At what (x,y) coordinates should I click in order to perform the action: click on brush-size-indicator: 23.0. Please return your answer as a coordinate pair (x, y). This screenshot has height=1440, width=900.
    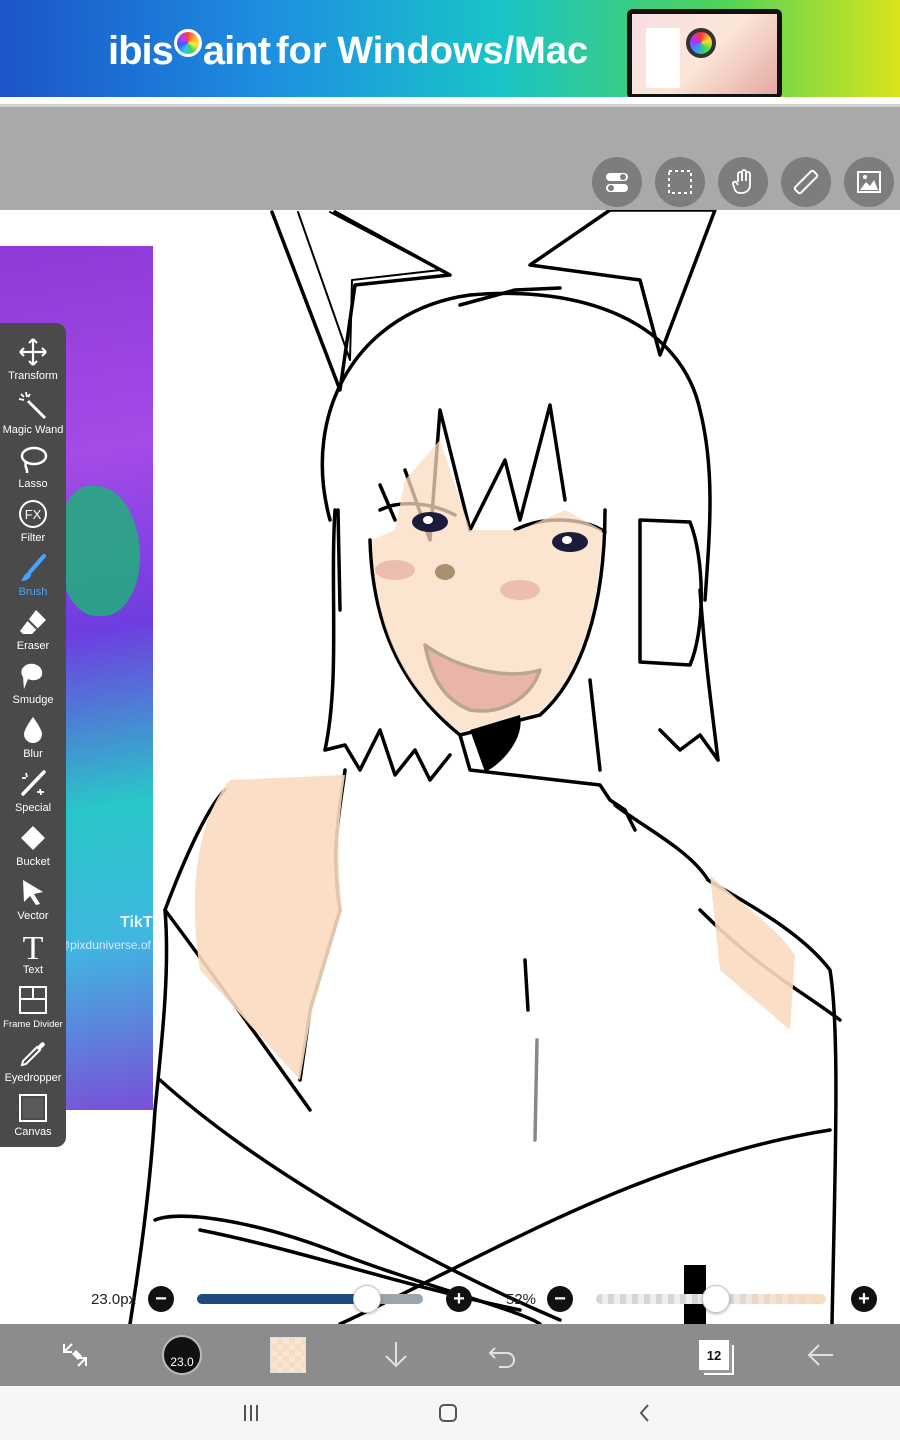
    Looking at the image, I should click on (182, 1355).